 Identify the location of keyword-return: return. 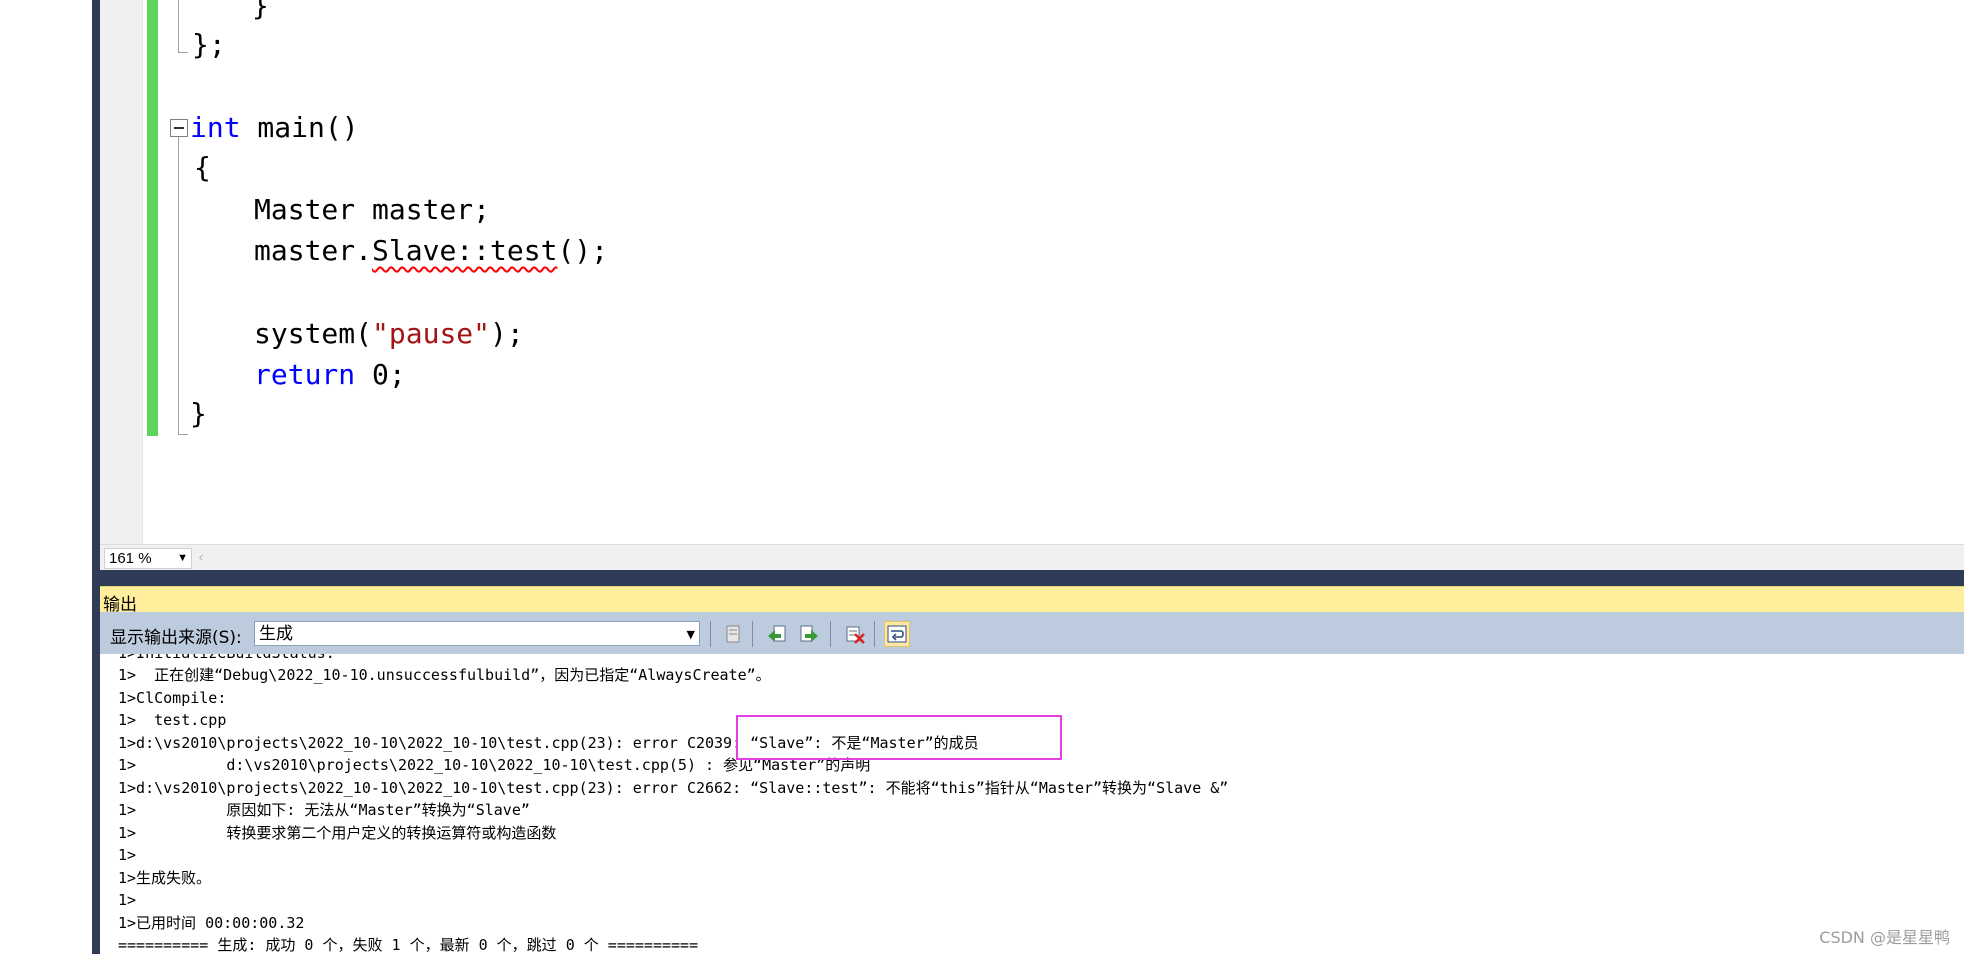
(305, 374).